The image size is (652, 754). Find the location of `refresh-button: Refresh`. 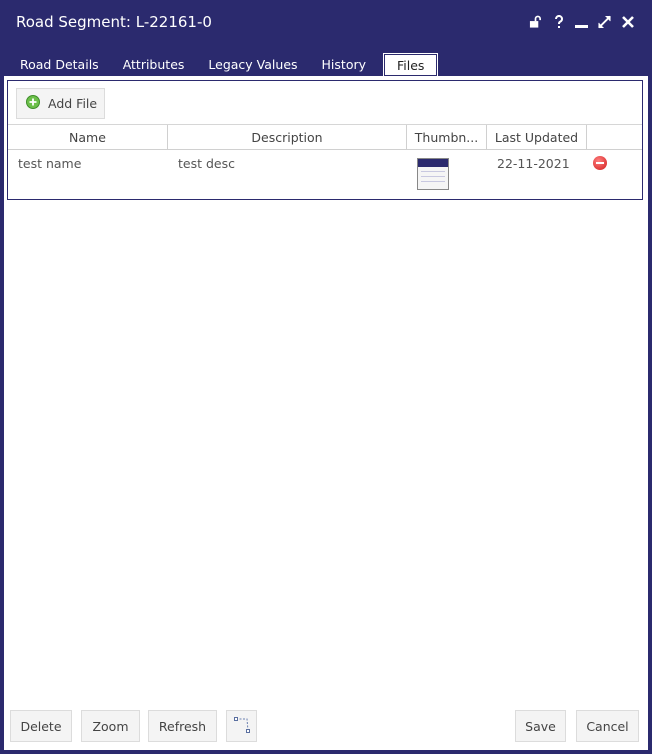

refresh-button: Refresh is located at coordinates (182, 726).